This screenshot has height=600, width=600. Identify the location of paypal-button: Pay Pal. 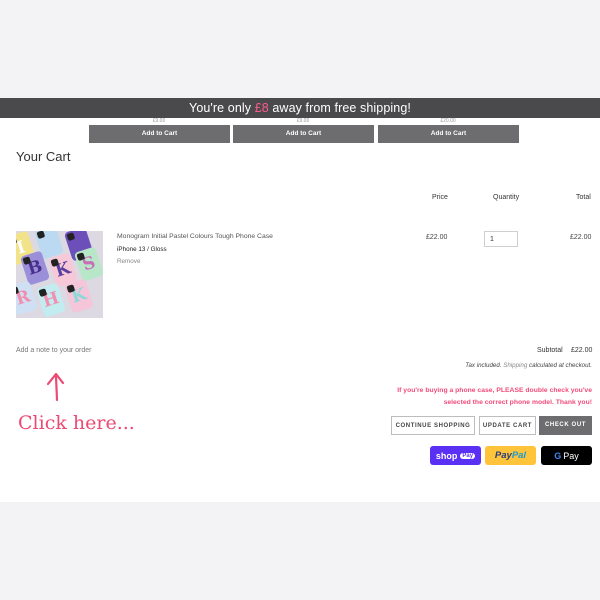
(510, 455).